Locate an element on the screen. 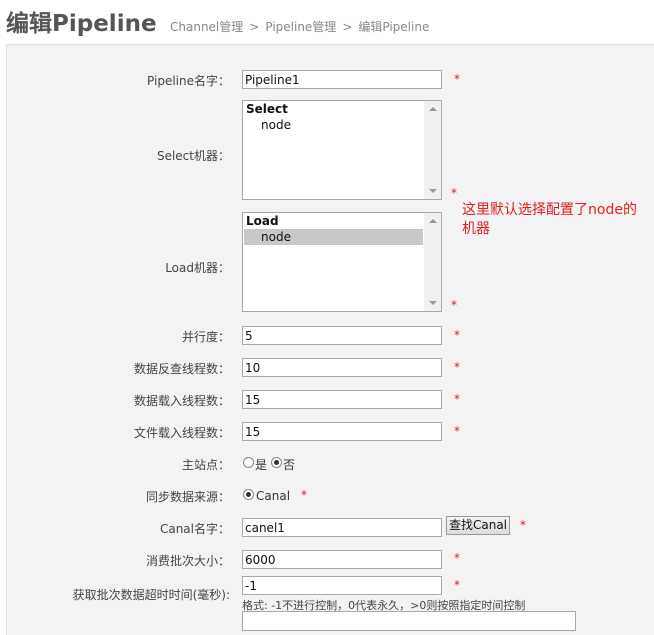 Image resolution: width=654 pixels, height=635 pixels. extract-threads-input is located at coordinates (342, 367).